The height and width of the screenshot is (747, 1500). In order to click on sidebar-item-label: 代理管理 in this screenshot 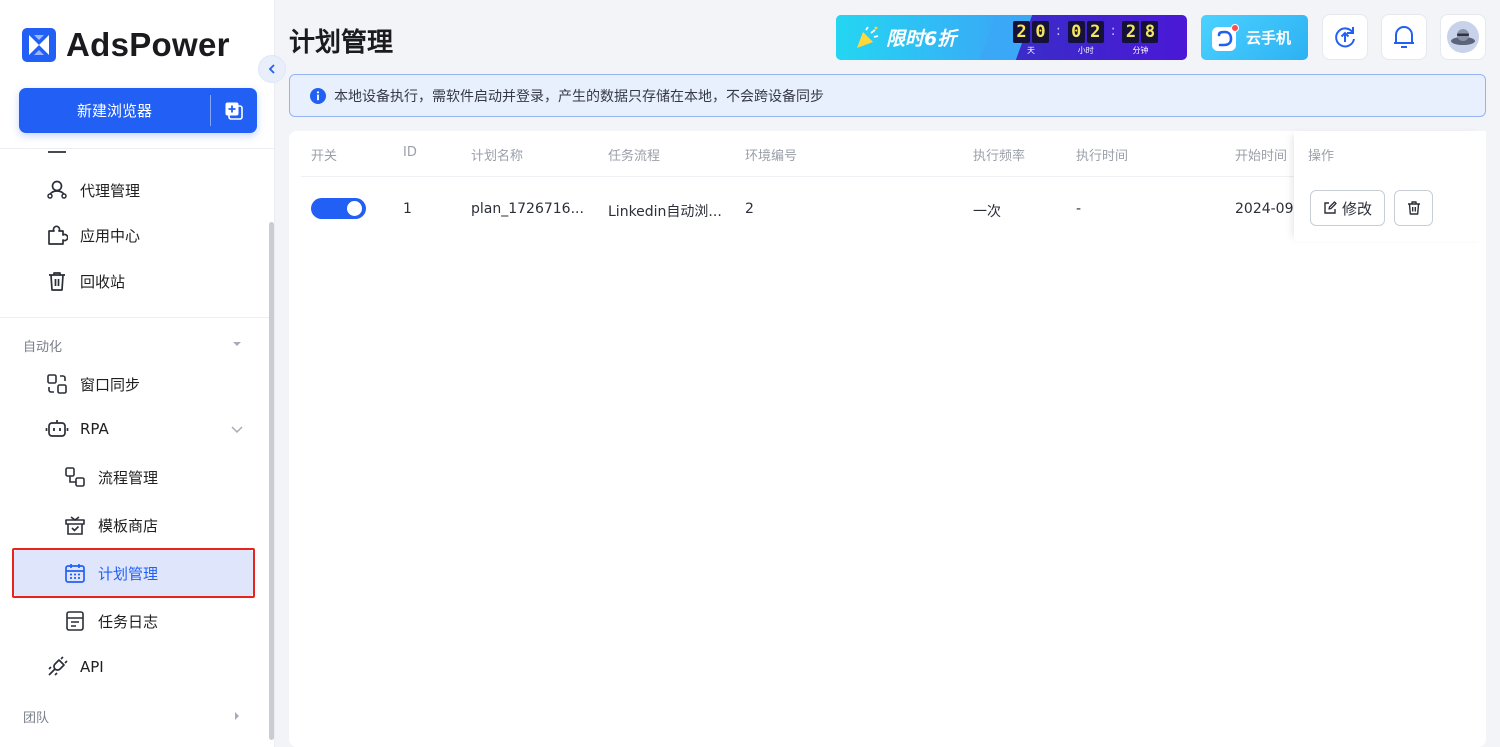, I will do `click(110, 190)`.